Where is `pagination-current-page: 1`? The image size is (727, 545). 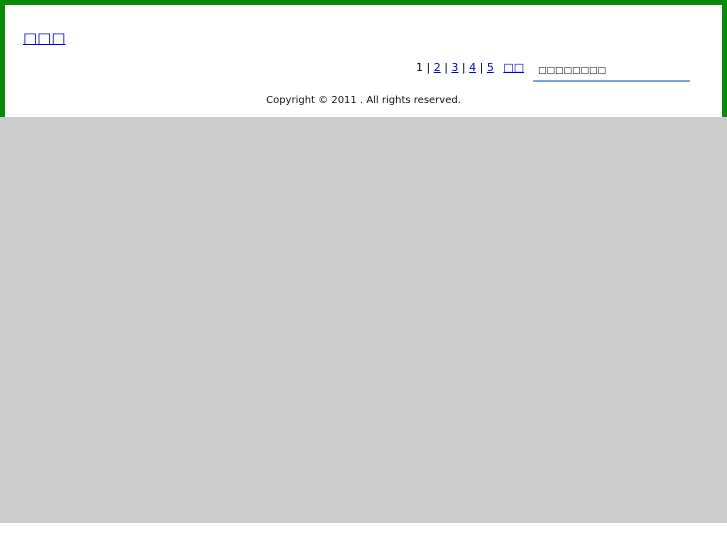 pagination-current-page: 1 is located at coordinates (419, 67).